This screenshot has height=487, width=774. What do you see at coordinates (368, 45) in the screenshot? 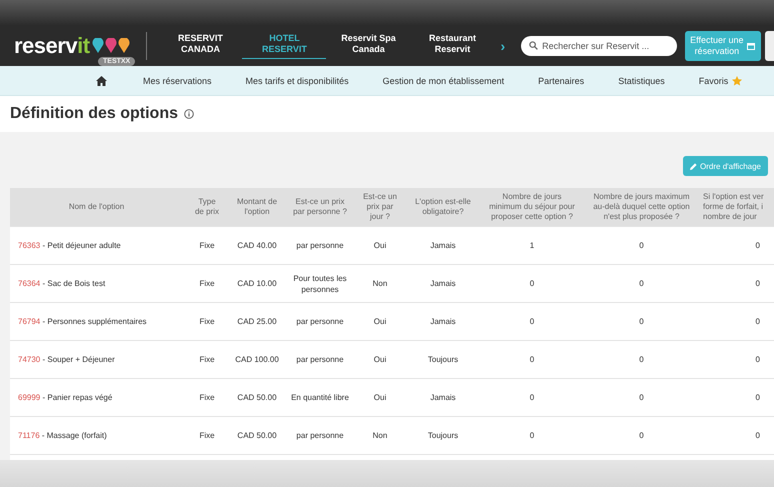
I see `nav-tab: Reservit Spa Canada` at bounding box center [368, 45].